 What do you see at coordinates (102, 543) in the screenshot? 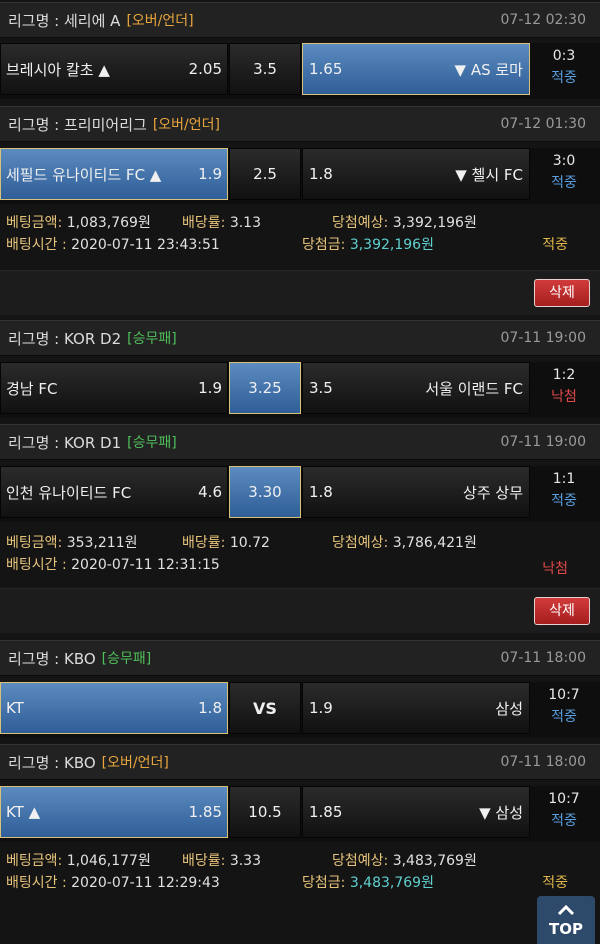
I see `bet-amount: 353,211원` at bounding box center [102, 543].